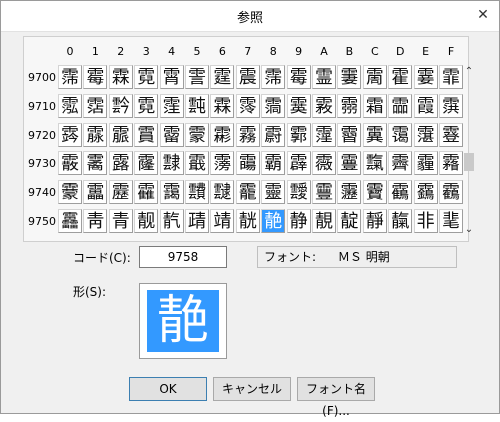 This screenshot has height=422, width=500. What do you see at coordinates (324, 134) in the screenshot?
I see `character-cell: 霪` at bounding box center [324, 134].